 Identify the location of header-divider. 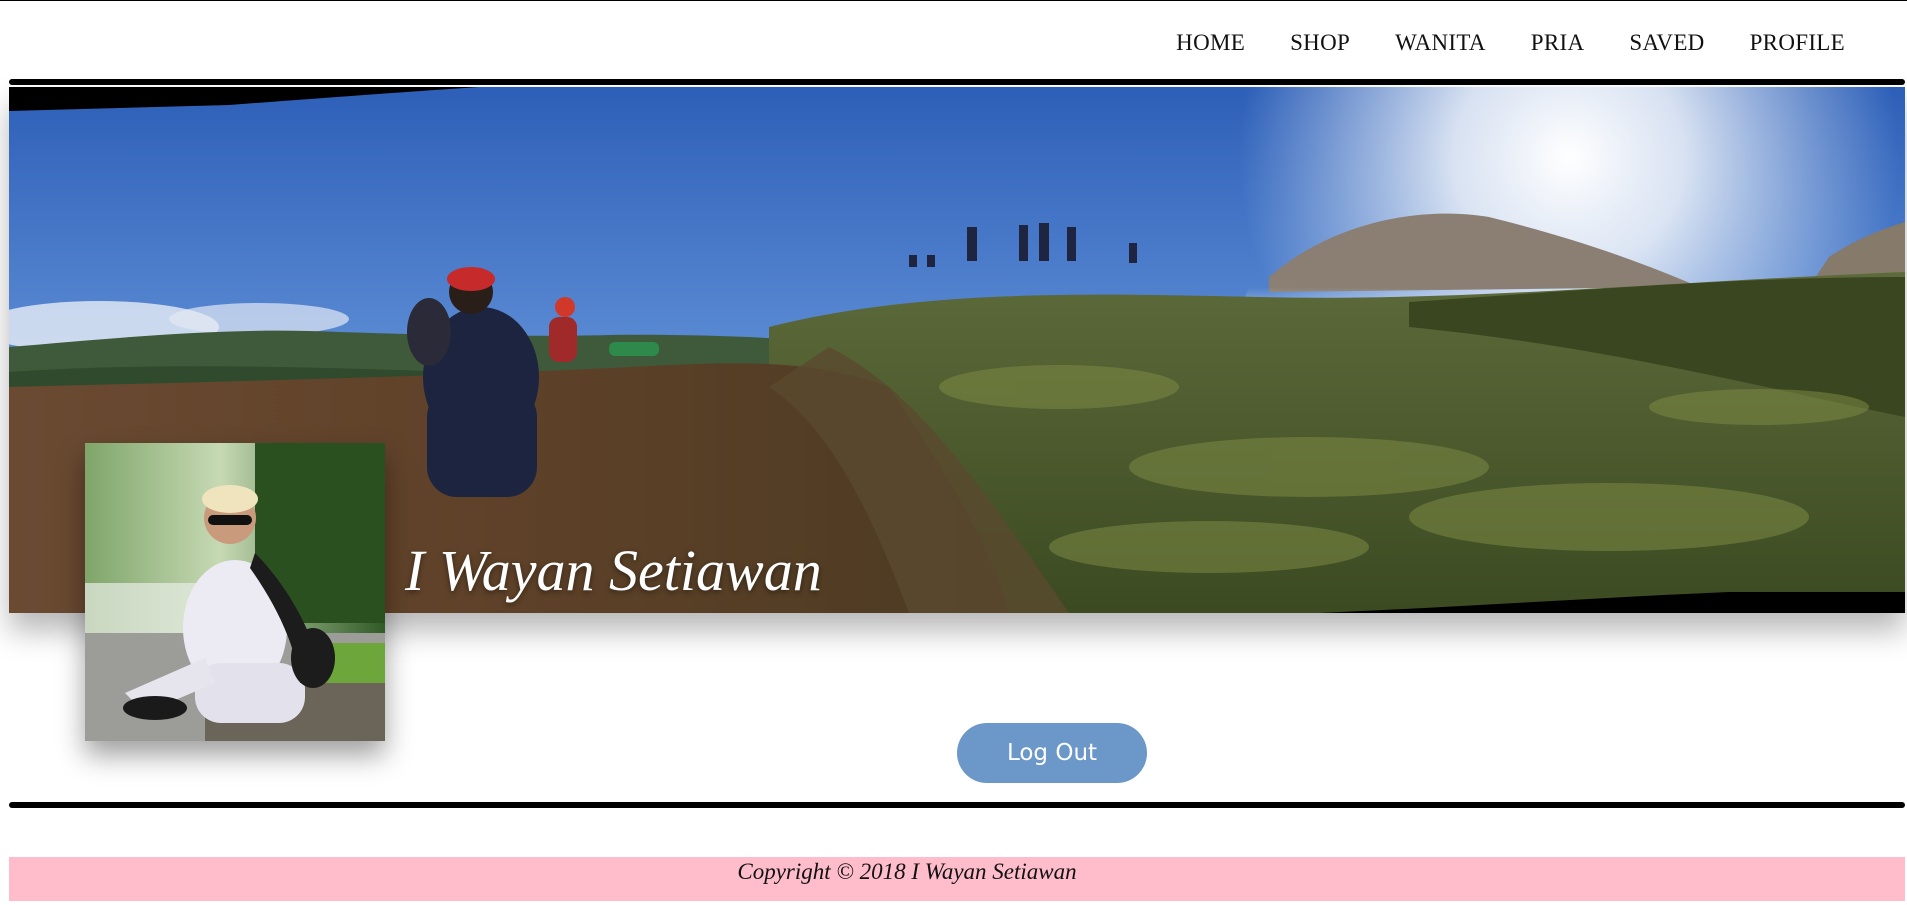
(957, 82).